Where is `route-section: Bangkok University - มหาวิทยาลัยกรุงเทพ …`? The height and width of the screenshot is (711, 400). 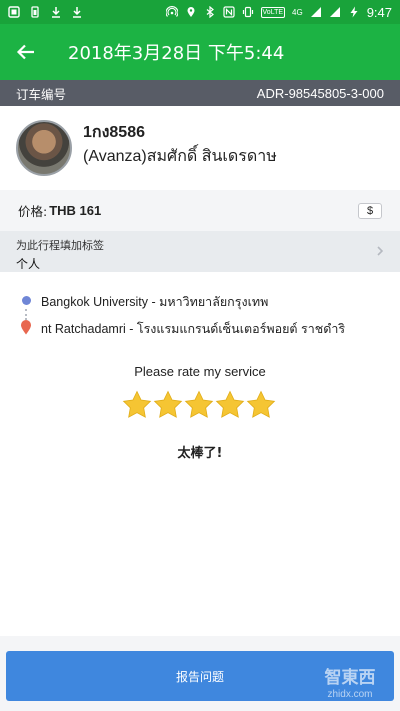
route-section: Bangkok University - มหาวิทยาลัยกรุงเทพ … is located at coordinates (200, 311).